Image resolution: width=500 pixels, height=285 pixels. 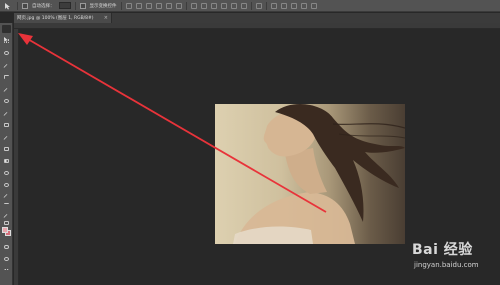 I want to click on 3d-slide-icon, so click(x=303, y=5).